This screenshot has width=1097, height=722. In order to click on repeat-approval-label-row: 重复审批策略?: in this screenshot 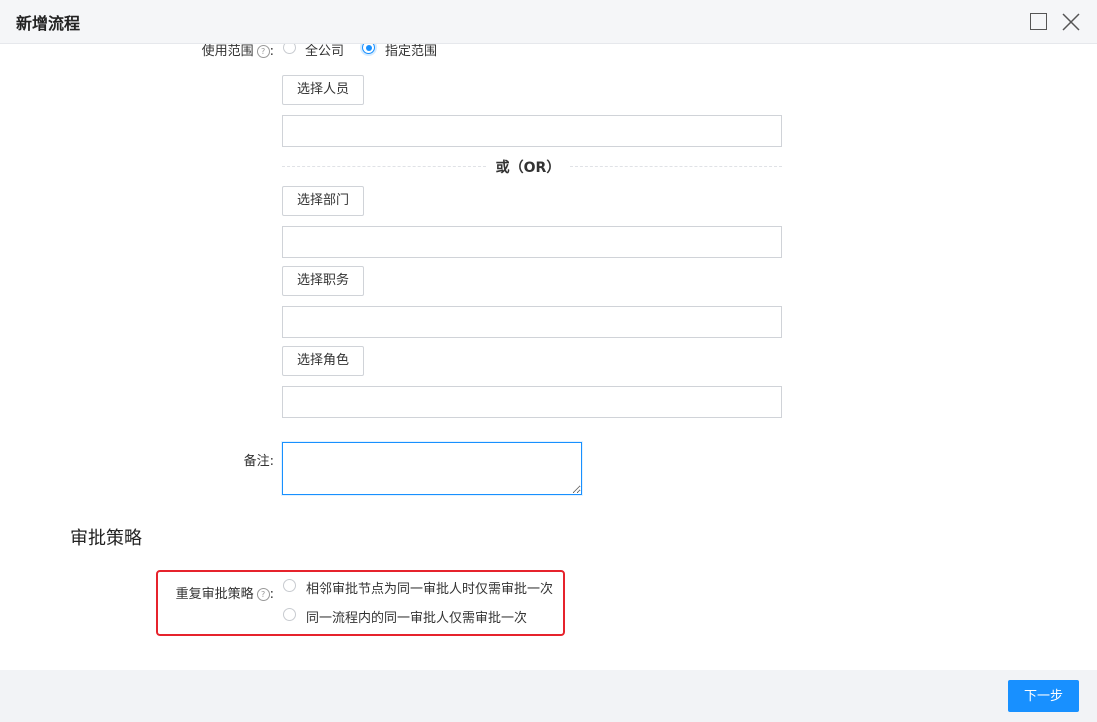, I will do `click(217, 592)`.